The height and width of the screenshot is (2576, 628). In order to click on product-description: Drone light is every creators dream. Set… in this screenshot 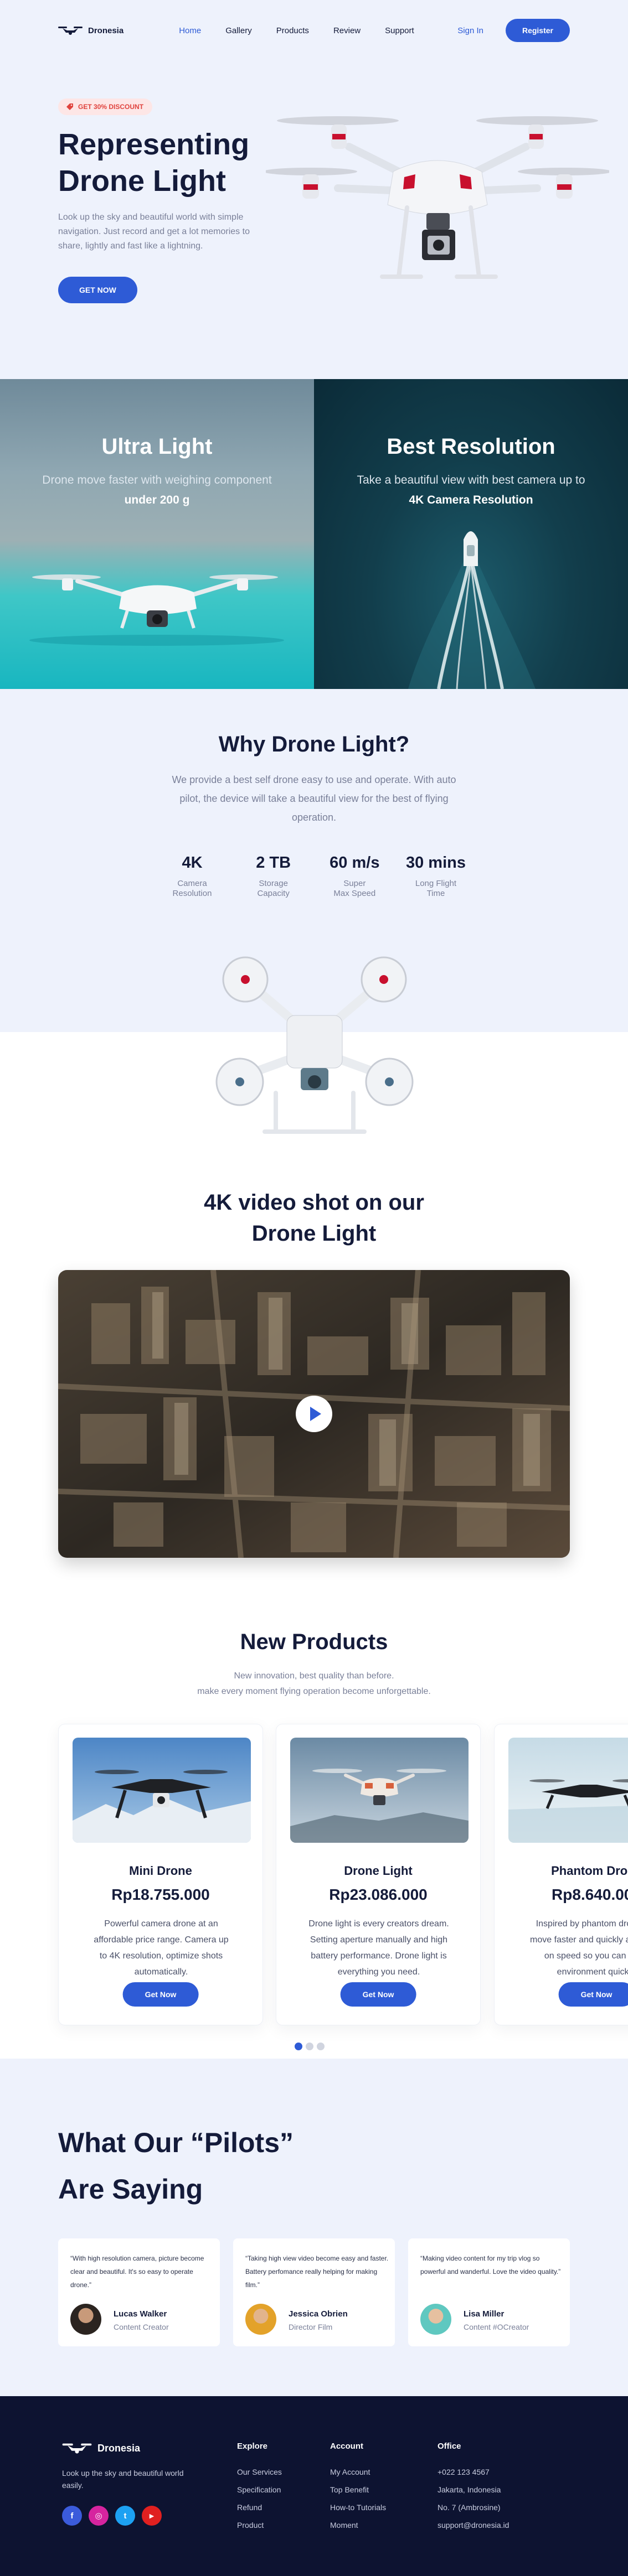, I will do `click(378, 1948)`.